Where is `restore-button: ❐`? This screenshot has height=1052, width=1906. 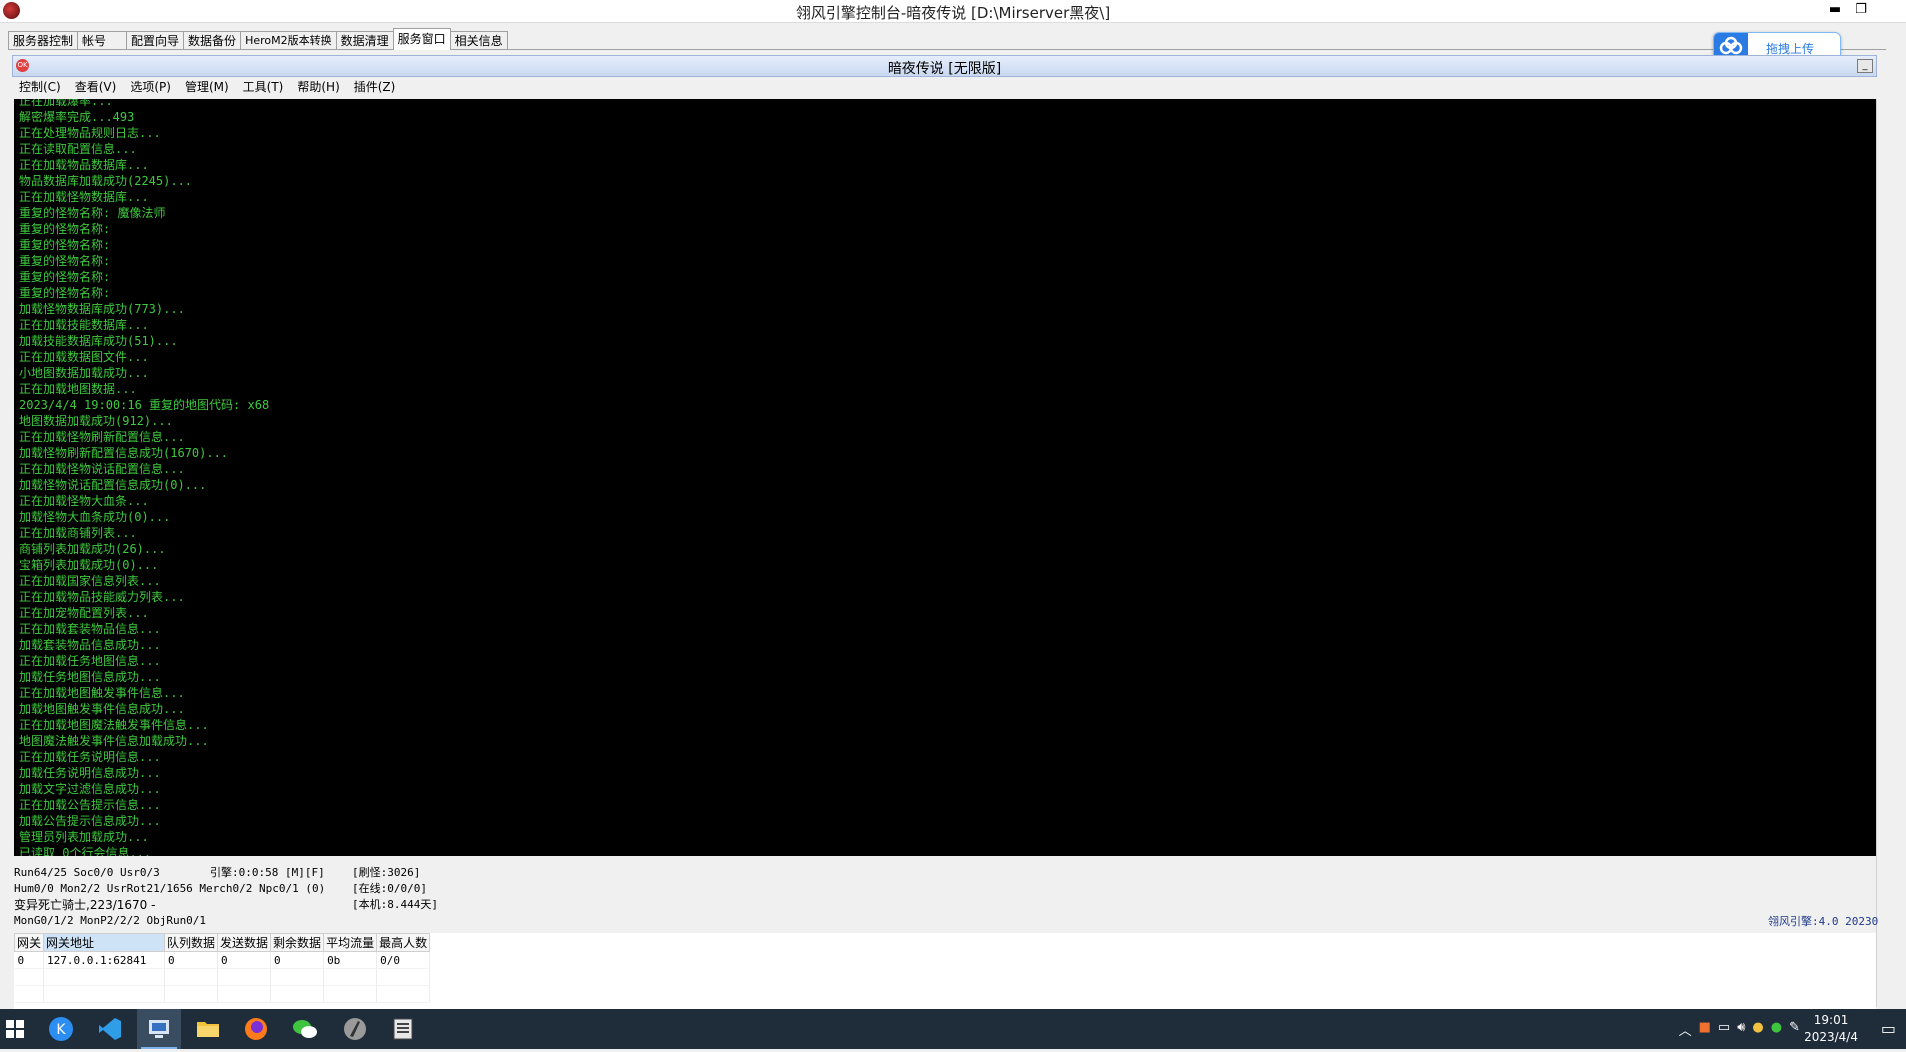 restore-button: ❐ is located at coordinates (1861, 10).